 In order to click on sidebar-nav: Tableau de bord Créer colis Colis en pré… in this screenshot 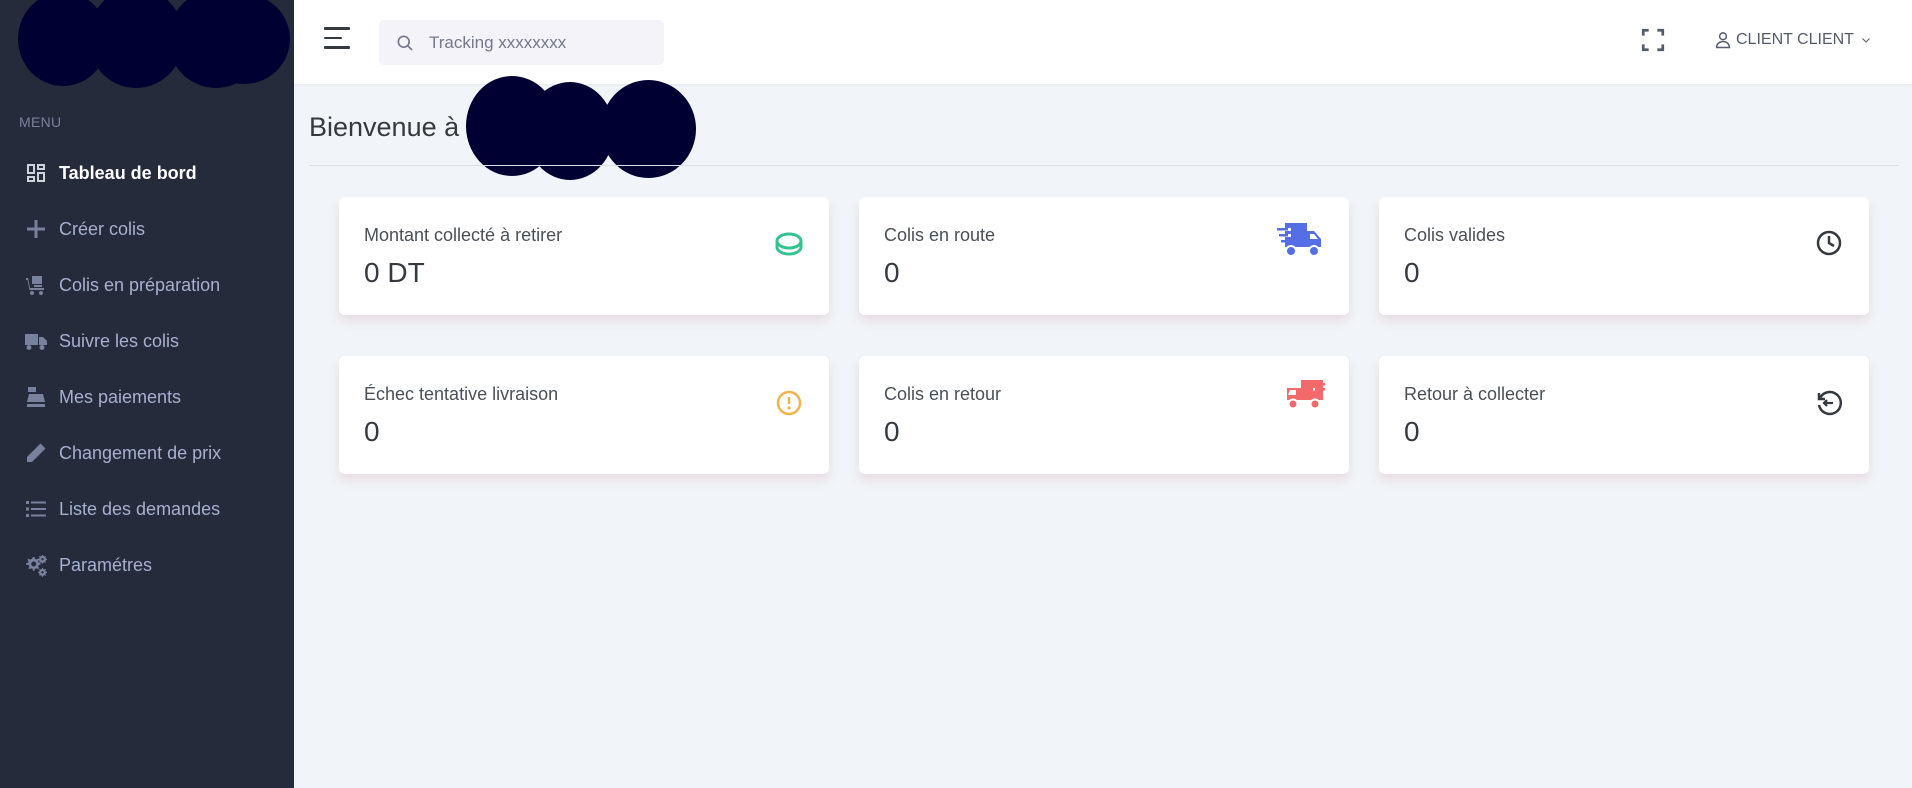, I will do `click(147, 369)`.